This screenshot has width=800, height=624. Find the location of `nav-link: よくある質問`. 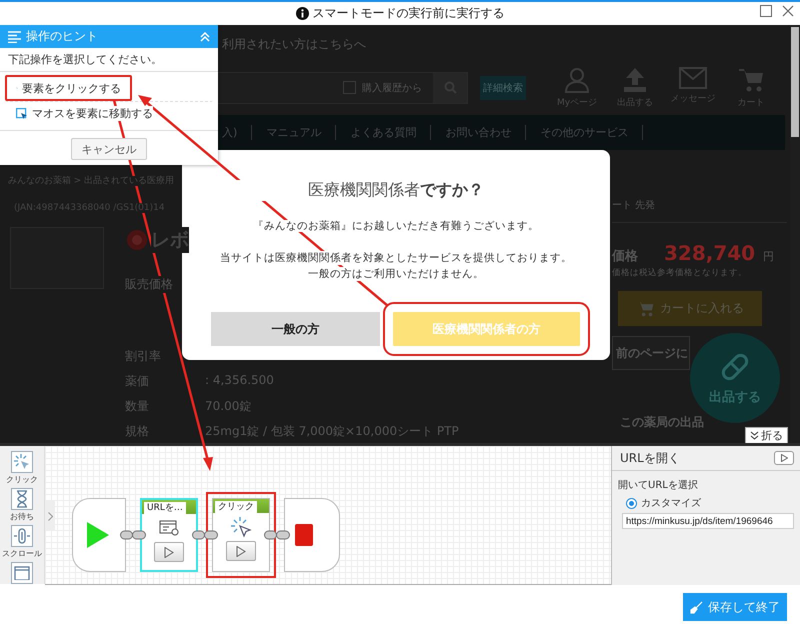

nav-link: よくある質問 is located at coordinates (384, 132).